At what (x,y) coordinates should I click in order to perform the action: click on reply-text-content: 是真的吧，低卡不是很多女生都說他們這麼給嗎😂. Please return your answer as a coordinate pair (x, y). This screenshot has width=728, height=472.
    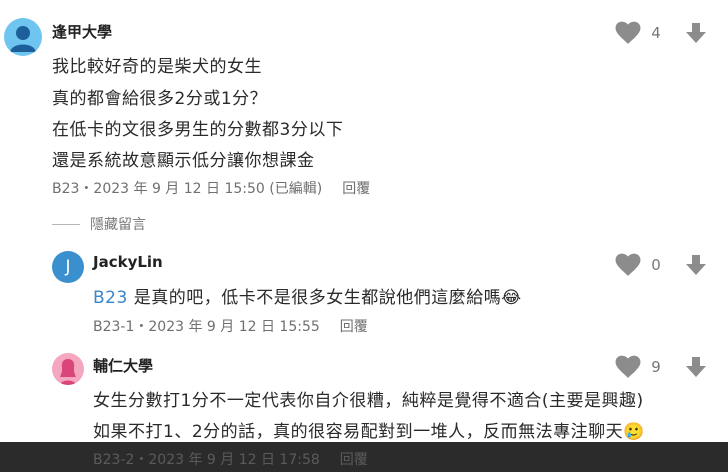
    Looking at the image, I should click on (324, 298).